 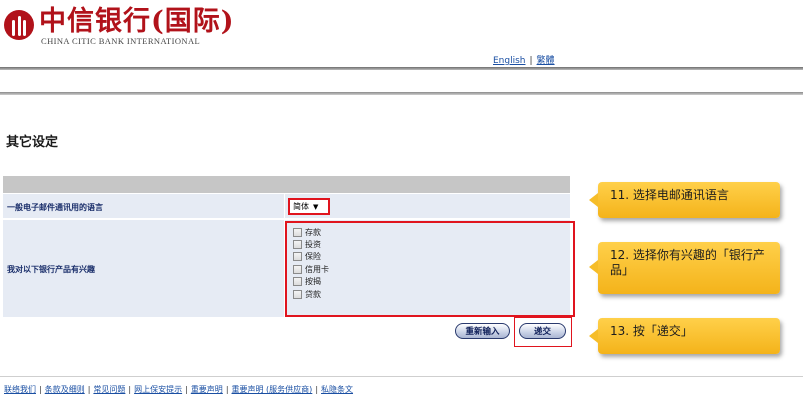 I want to click on page-title: 其它设定, so click(x=32, y=142).